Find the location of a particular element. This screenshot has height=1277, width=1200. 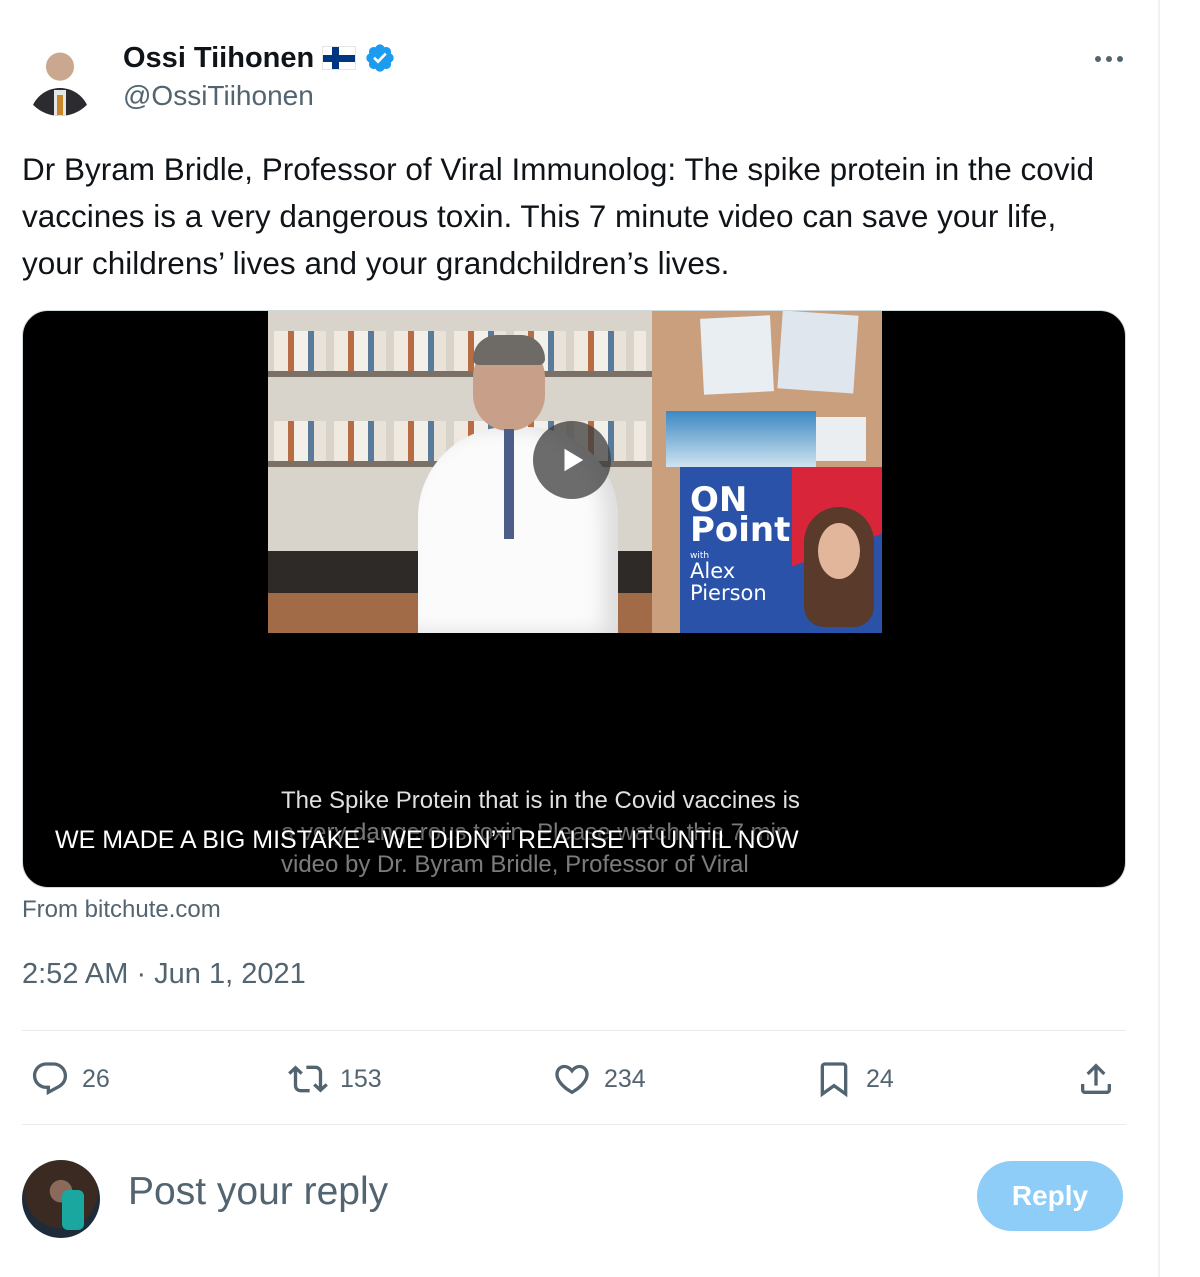

retweet-icon is located at coordinates (308, 1079).